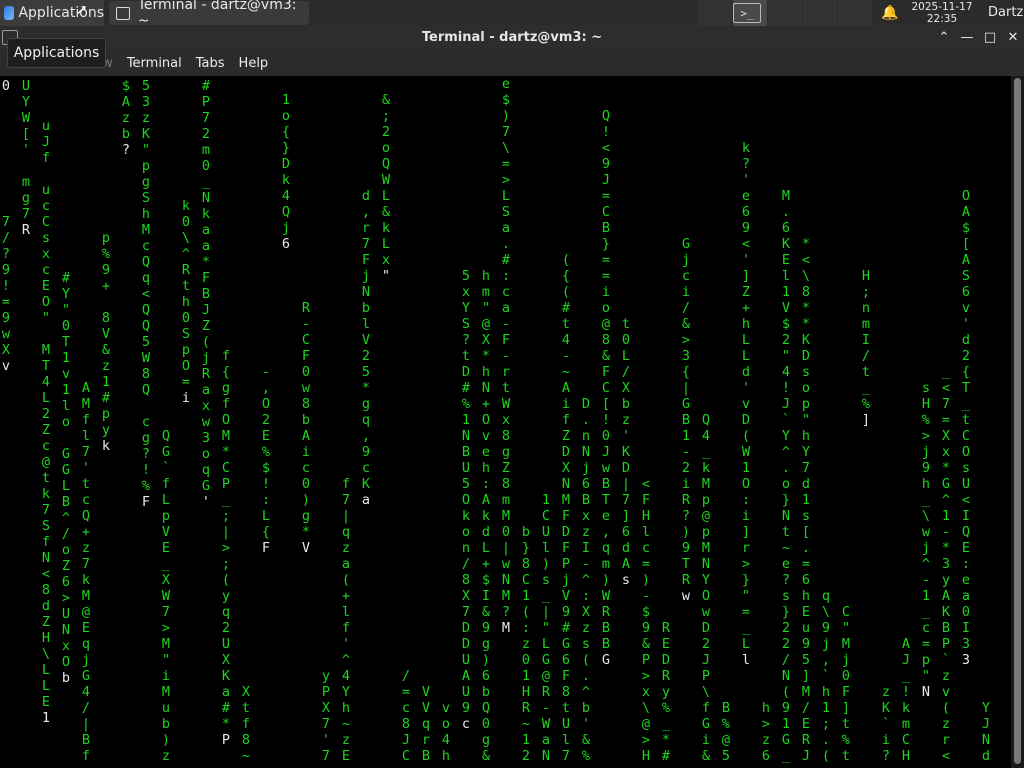  Describe the element at coordinates (944, 38) in the screenshot. I see `window-shade-button: ⌃` at that location.